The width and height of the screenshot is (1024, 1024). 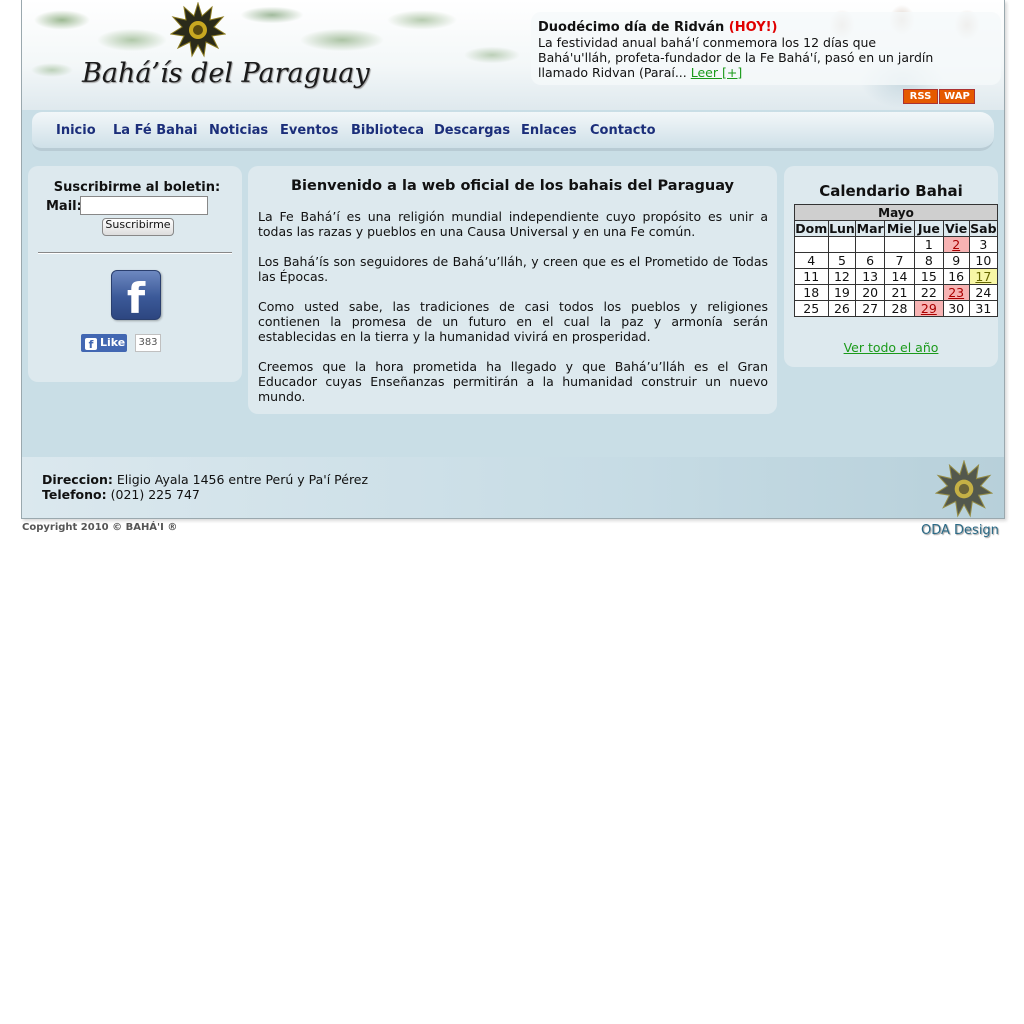 I want to click on newsletter-box: Suscribirme al boletin: Mail, so click(x=135, y=274).